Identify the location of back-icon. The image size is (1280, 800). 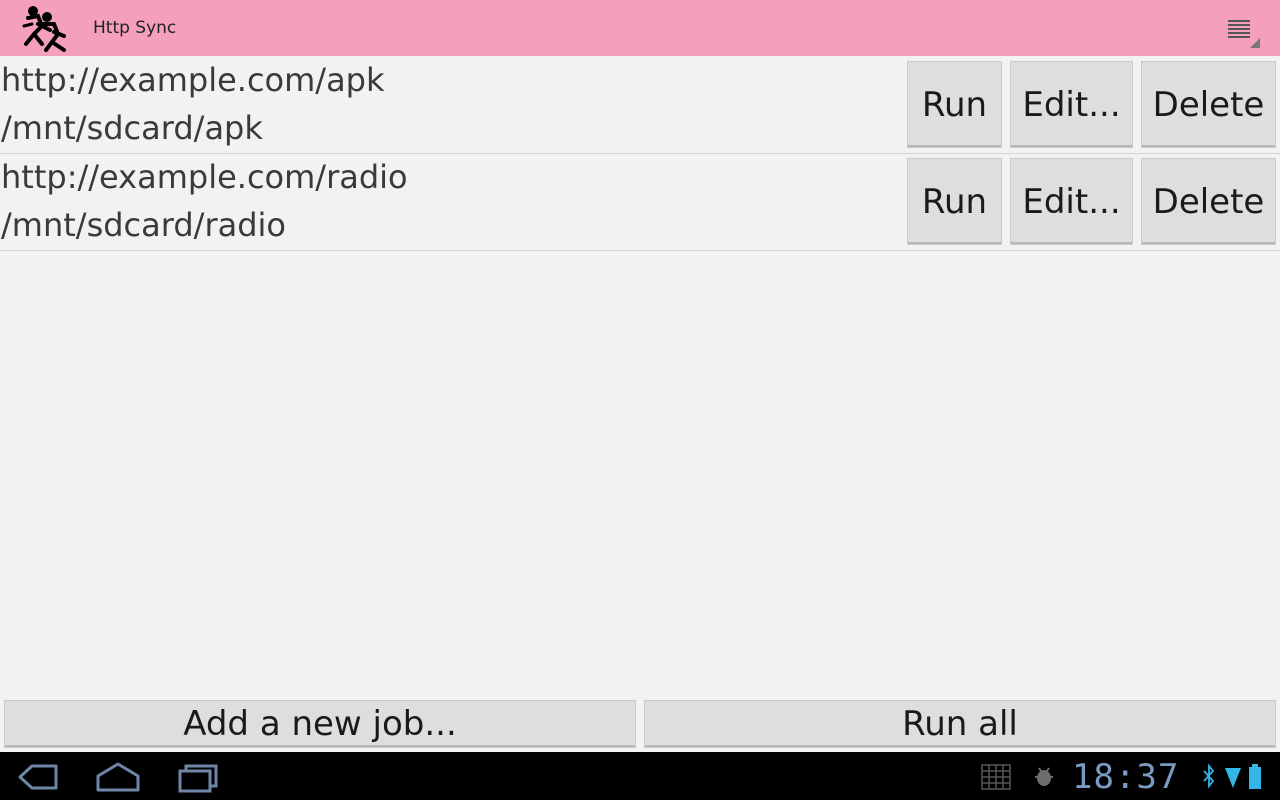
(38, 777).